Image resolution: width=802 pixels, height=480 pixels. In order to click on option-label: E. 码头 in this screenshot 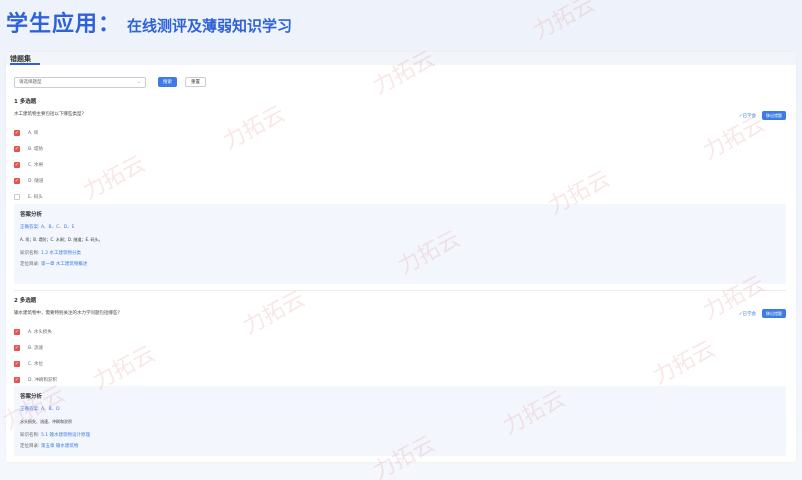, I will do `click(35, 197)`.